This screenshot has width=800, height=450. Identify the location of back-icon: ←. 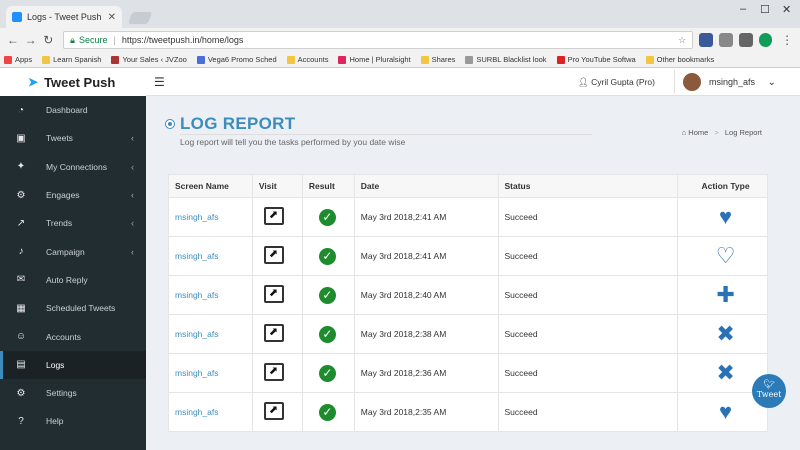
(13, 40).